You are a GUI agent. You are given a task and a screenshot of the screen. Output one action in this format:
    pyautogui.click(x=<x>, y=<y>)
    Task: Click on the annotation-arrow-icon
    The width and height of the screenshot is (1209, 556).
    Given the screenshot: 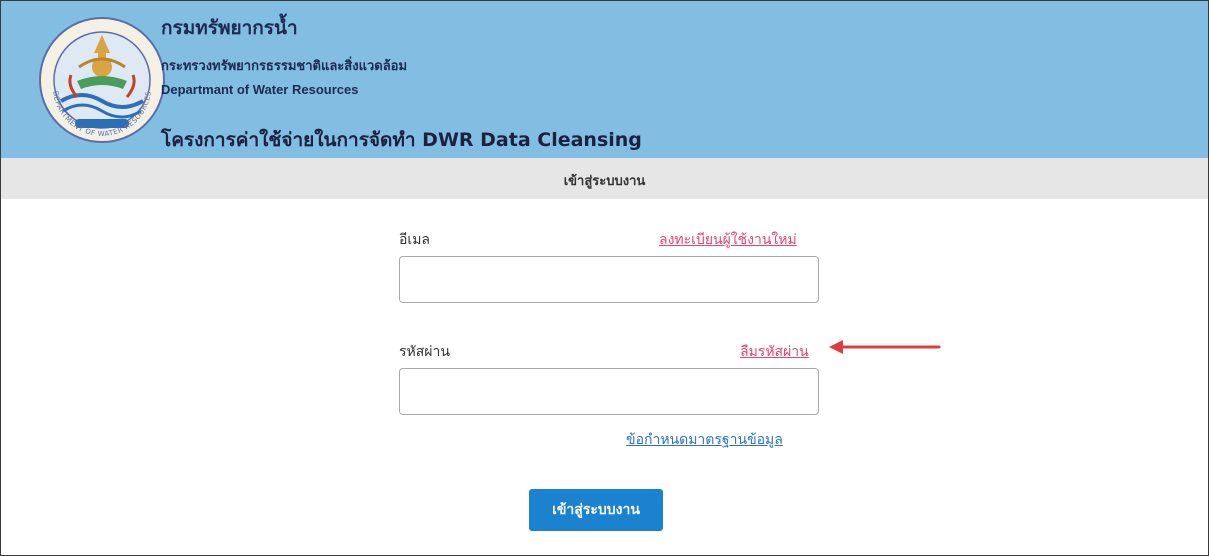 What is the action you would take?
    pyautogui.click(x=885, y=347)
    